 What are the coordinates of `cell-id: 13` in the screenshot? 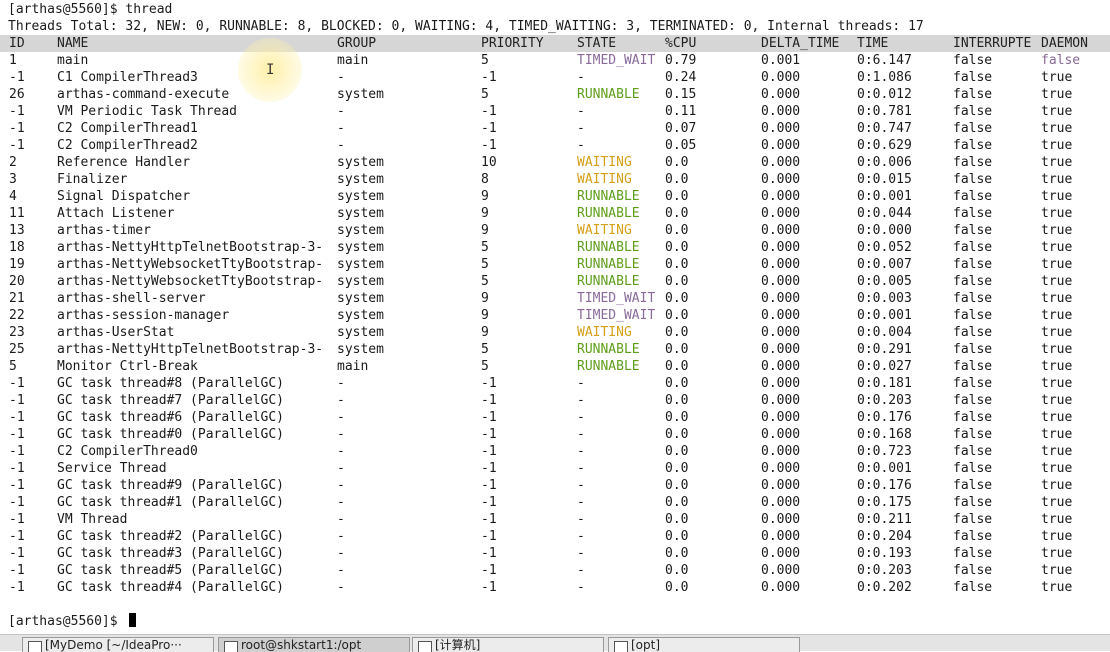 It's located at (17, 230).